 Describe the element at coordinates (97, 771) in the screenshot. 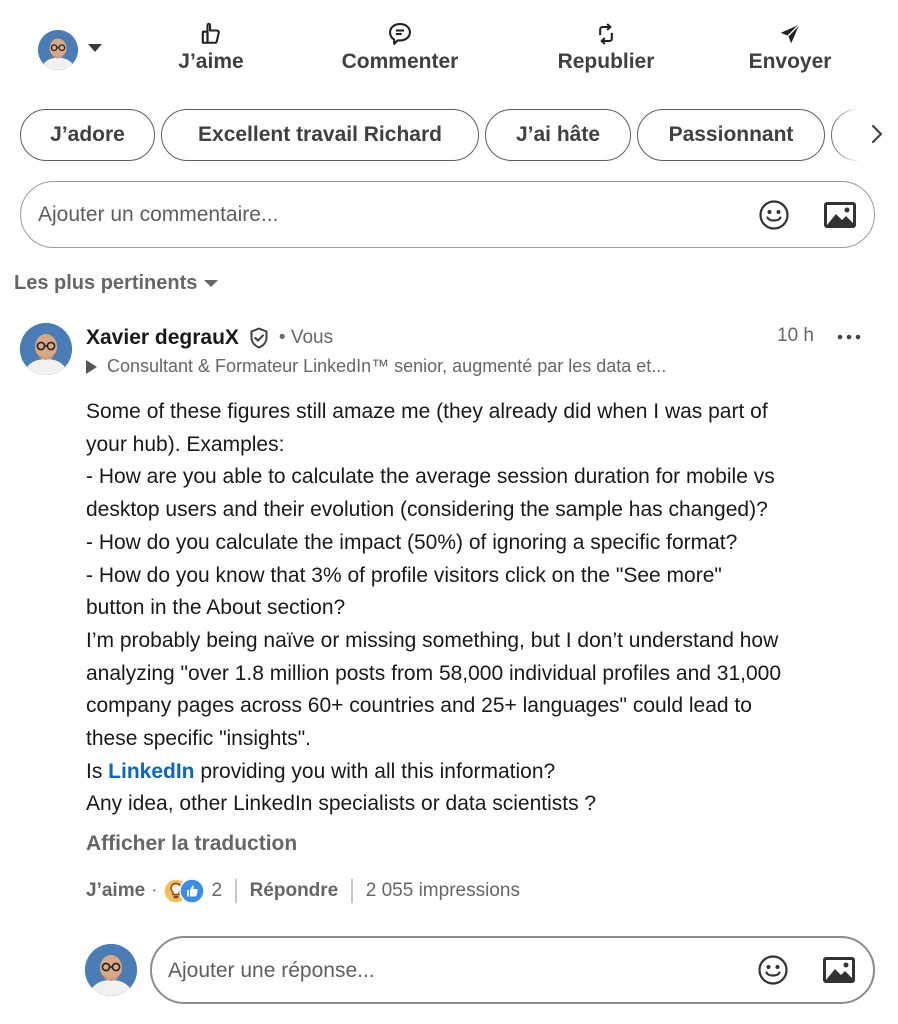

I see `mention-prefix: Is` at that location.